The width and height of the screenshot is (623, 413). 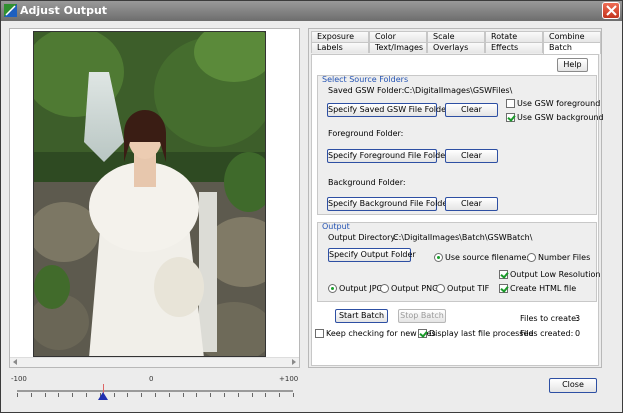 What do you see at coordinates (103, 396) in the screenshot?
I see `slider-thumb` at bounding box center [103, 396].